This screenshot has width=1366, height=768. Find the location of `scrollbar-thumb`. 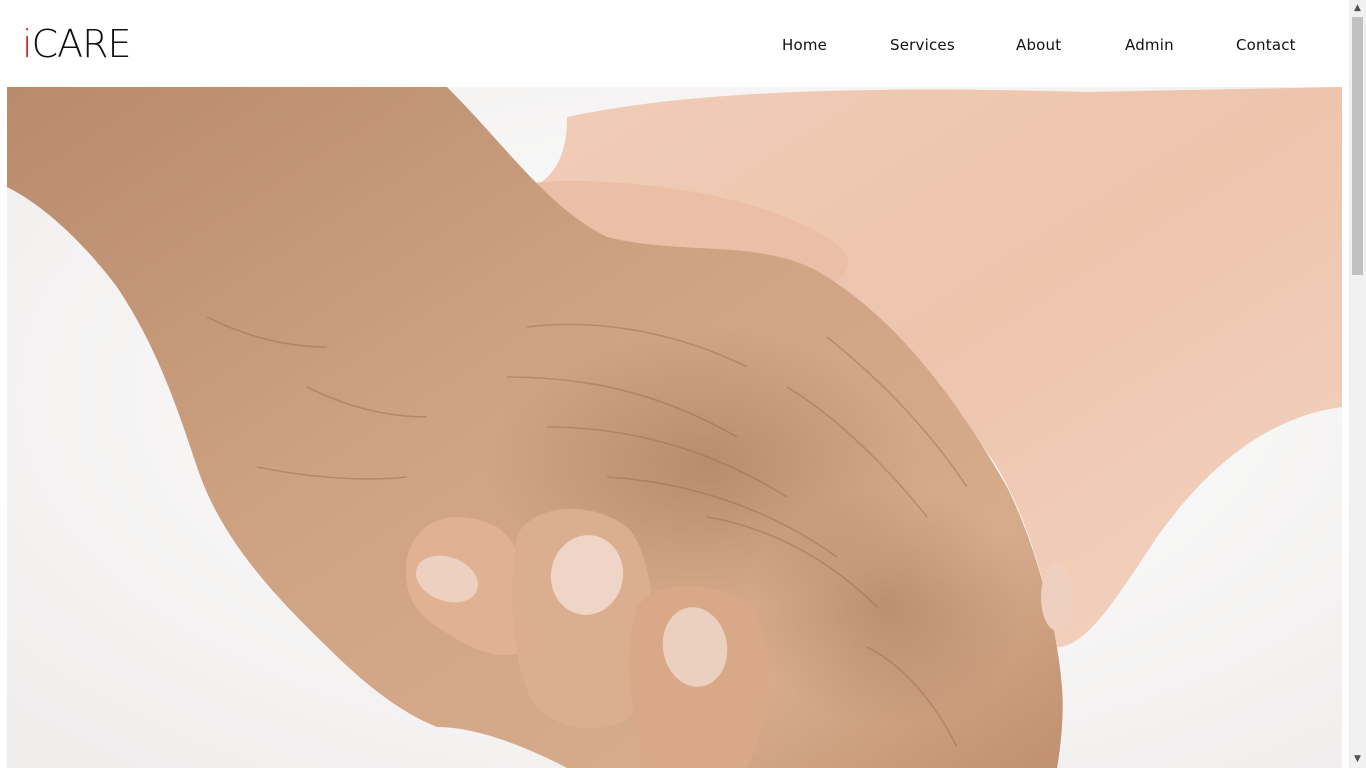

scrollbar-thumb is located at coordinates (1357, 146).